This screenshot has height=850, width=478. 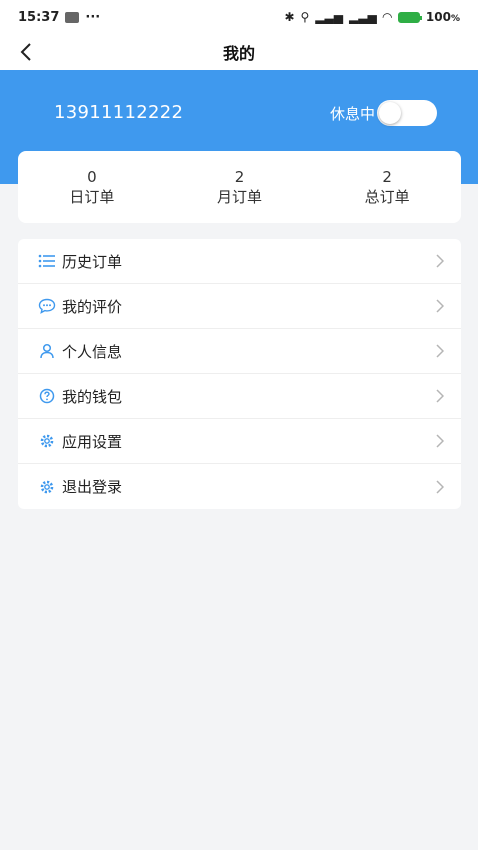 What do you see at coordinates (305, 17) in the screenshot?
I see `mute-icon: ⚲` at bounding box center [305, 17].